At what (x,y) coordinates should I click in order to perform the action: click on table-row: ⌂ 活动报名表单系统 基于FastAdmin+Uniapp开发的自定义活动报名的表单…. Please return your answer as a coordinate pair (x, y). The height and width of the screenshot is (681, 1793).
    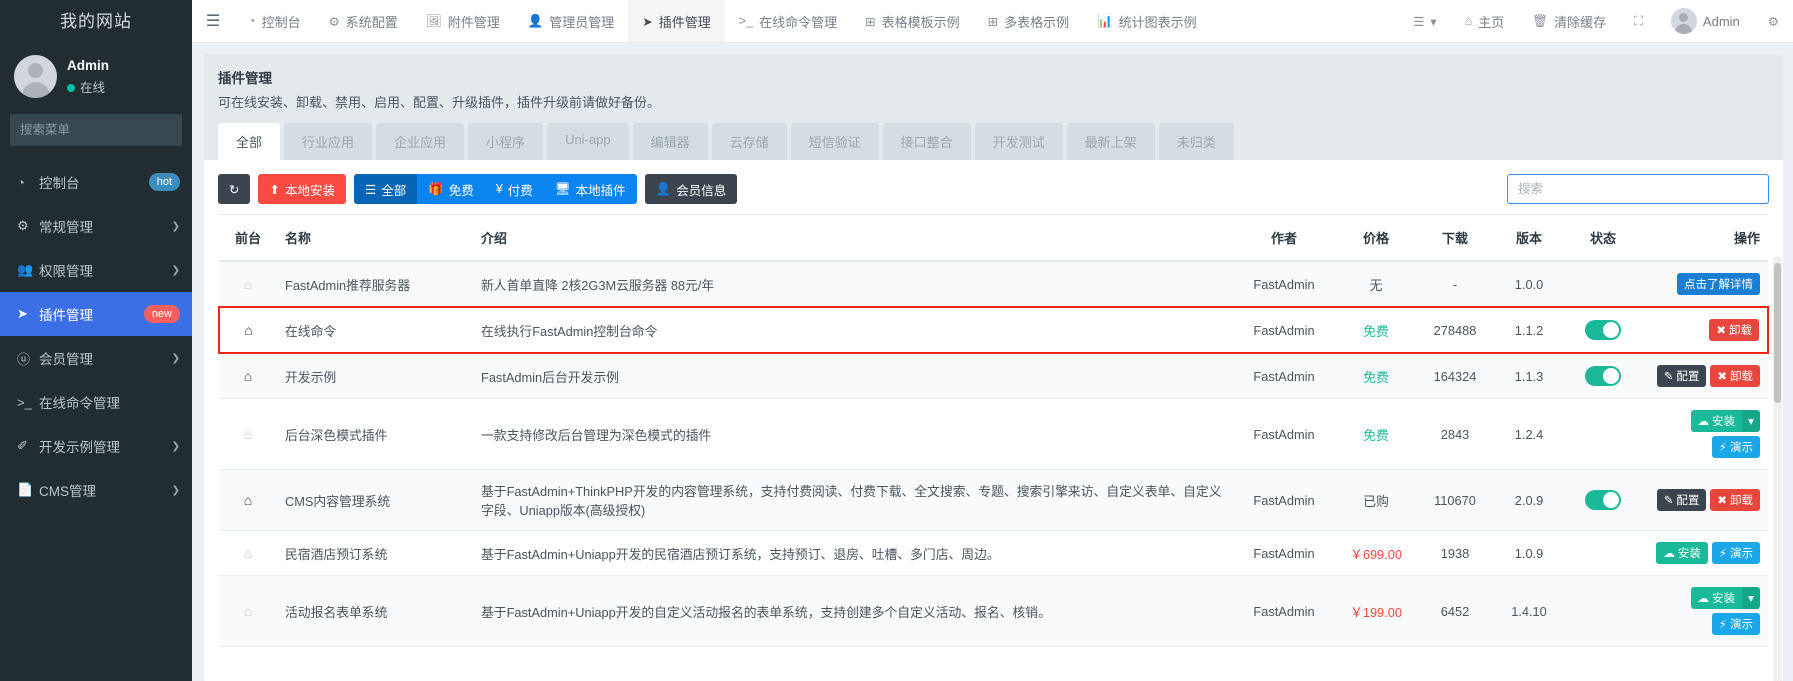
    Looking at the image, I should click on (993, 611).